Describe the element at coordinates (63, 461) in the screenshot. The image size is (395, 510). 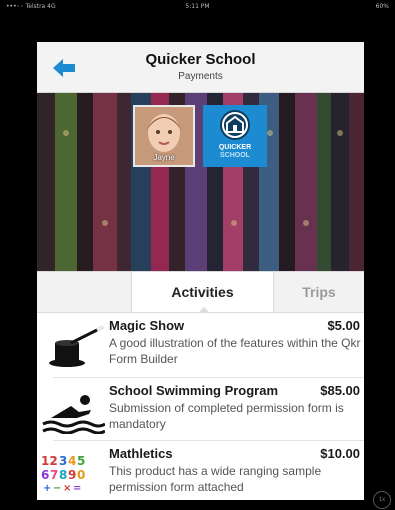
I see `svg-text: 3` at that location.